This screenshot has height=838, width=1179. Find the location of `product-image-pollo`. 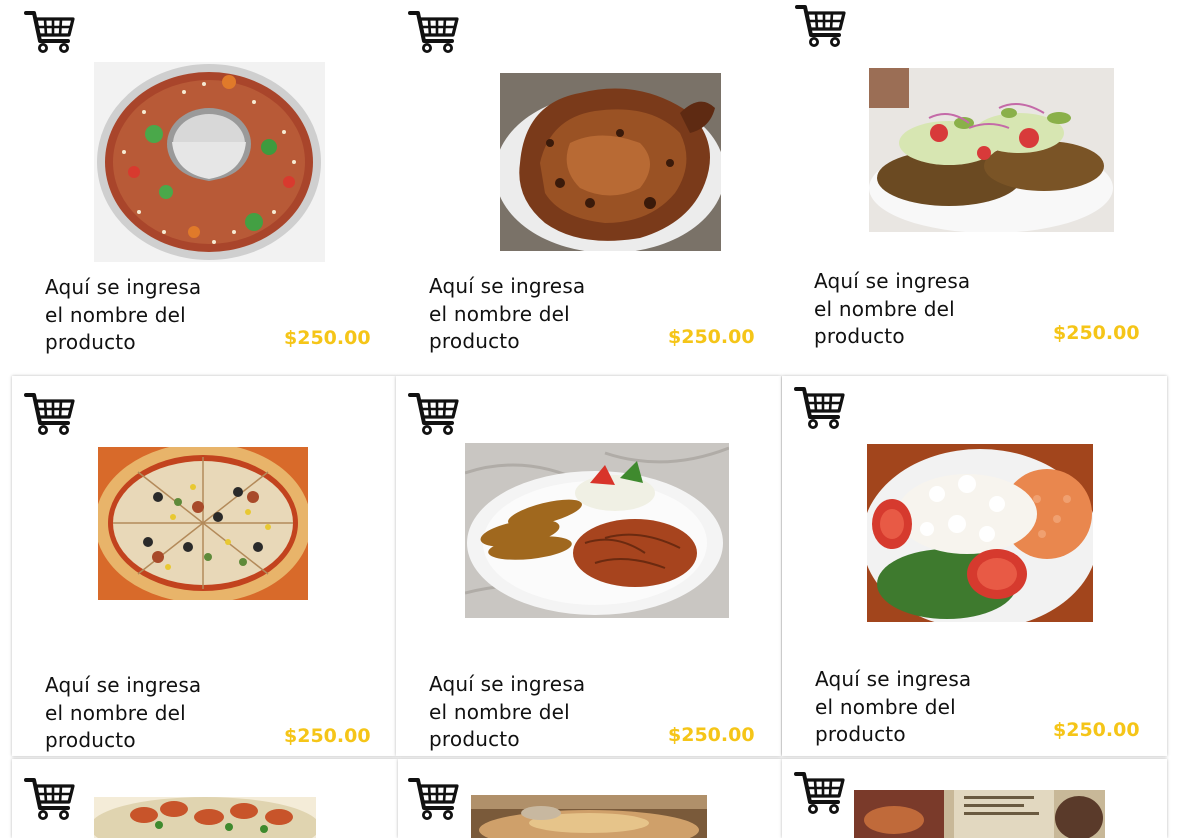

product-image-pollo is located at coordinates (610, 162).